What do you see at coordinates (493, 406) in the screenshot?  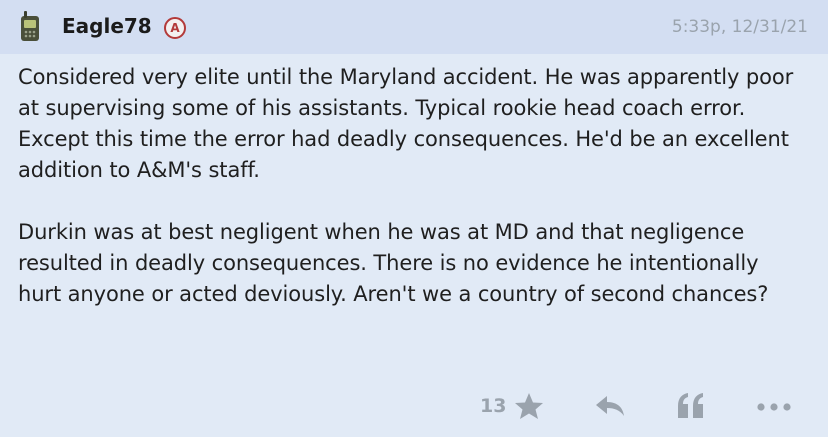 I see `rating-count: 13` at bounding box center [493, 406].